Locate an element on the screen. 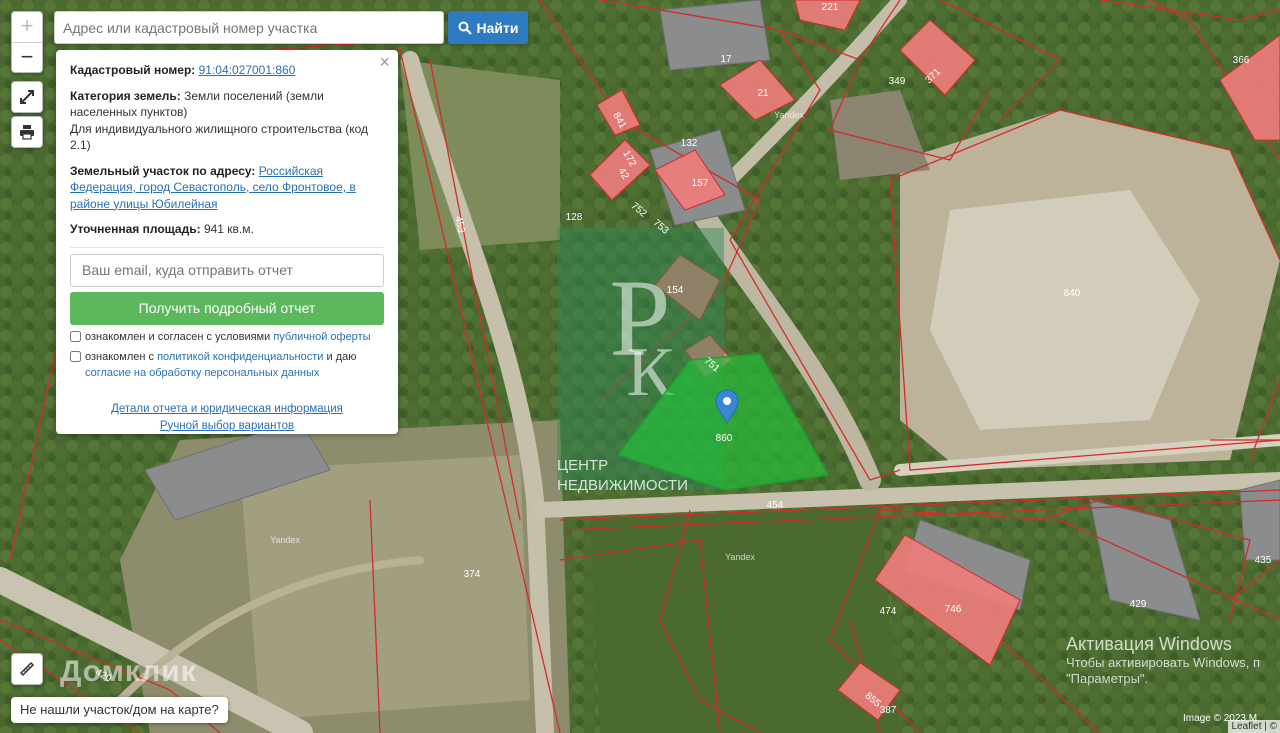 Image resolution: width=1280 pixels, height=733 pixels. zoom-control: + − is located at coordinates (27, 42).